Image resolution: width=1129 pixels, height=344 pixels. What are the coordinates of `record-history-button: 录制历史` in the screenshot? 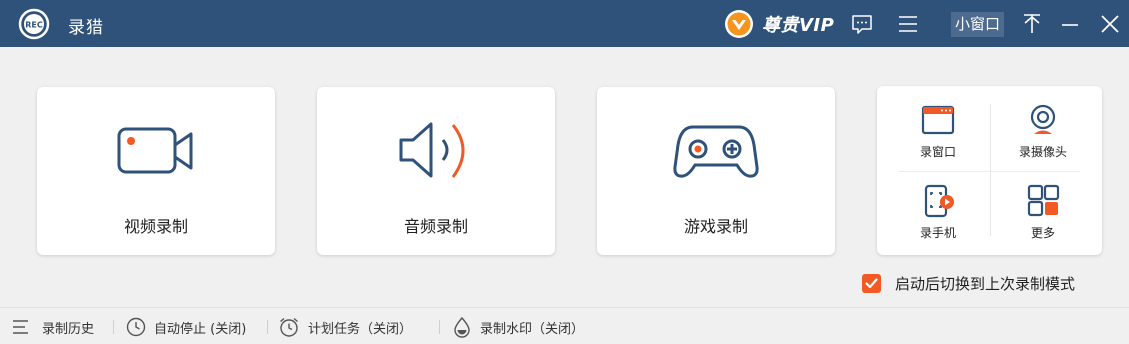 It's located at (53, 327).